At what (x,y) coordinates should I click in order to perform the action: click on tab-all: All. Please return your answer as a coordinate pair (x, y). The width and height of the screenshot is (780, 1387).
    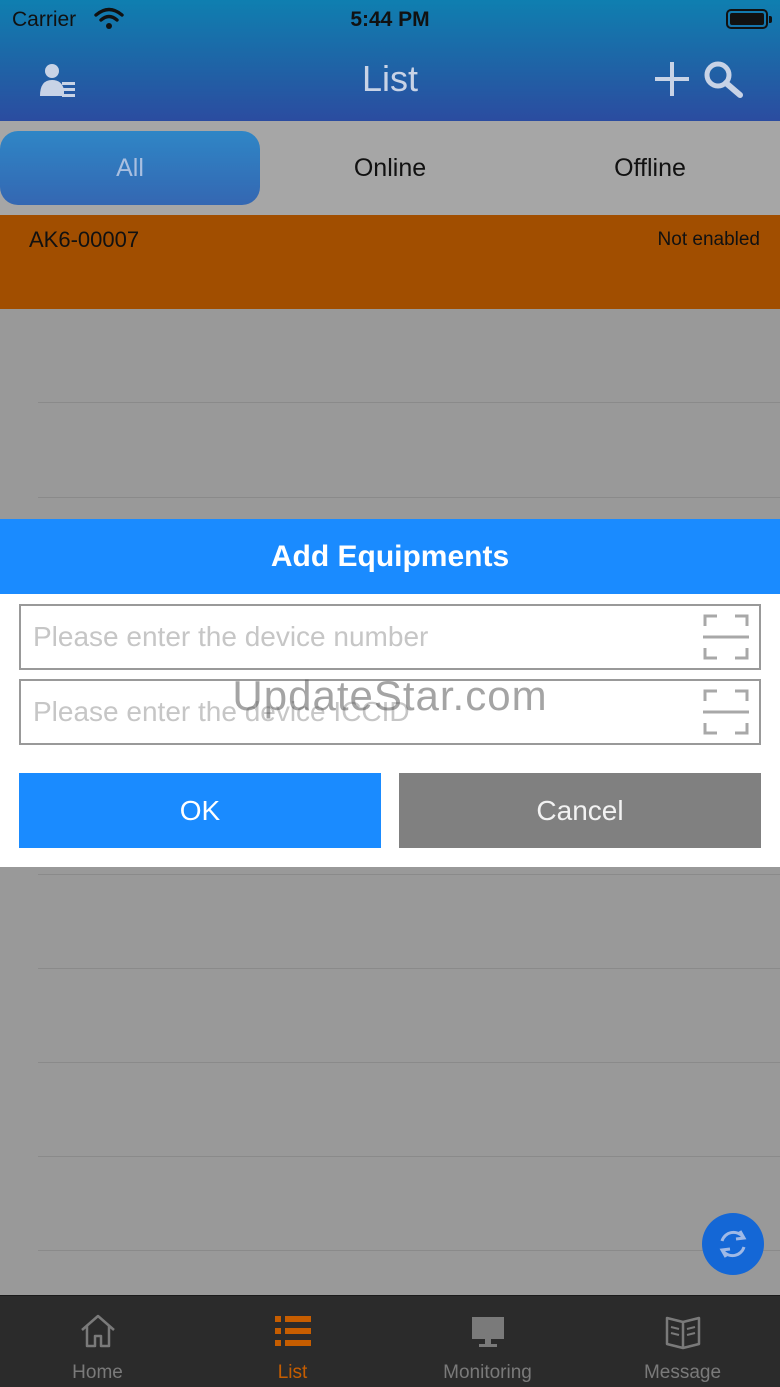
    Looking at the image, I should click on (130, 168).